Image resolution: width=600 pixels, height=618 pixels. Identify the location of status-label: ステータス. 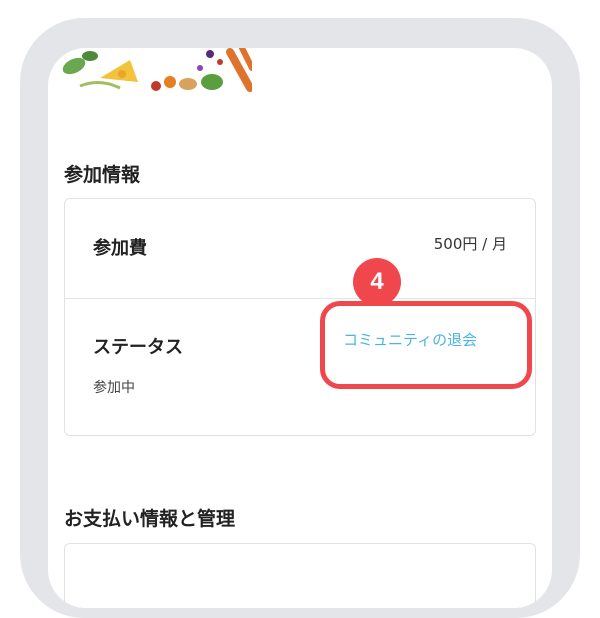
(138, 347).